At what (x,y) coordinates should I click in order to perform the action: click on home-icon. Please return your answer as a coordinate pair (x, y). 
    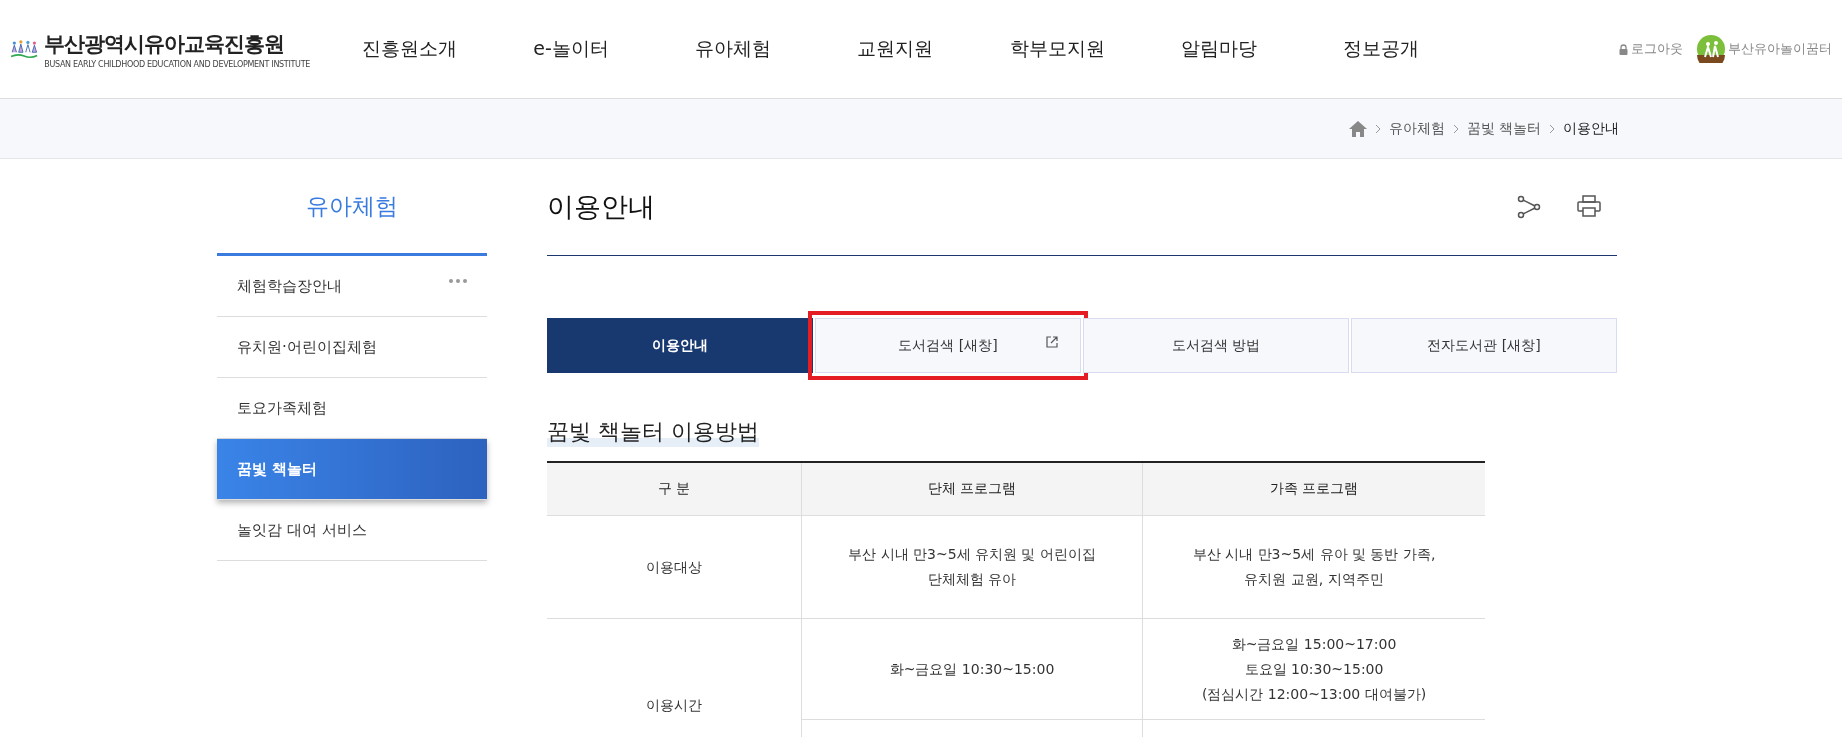
    Looking at the image, I should click on (1357, 128).